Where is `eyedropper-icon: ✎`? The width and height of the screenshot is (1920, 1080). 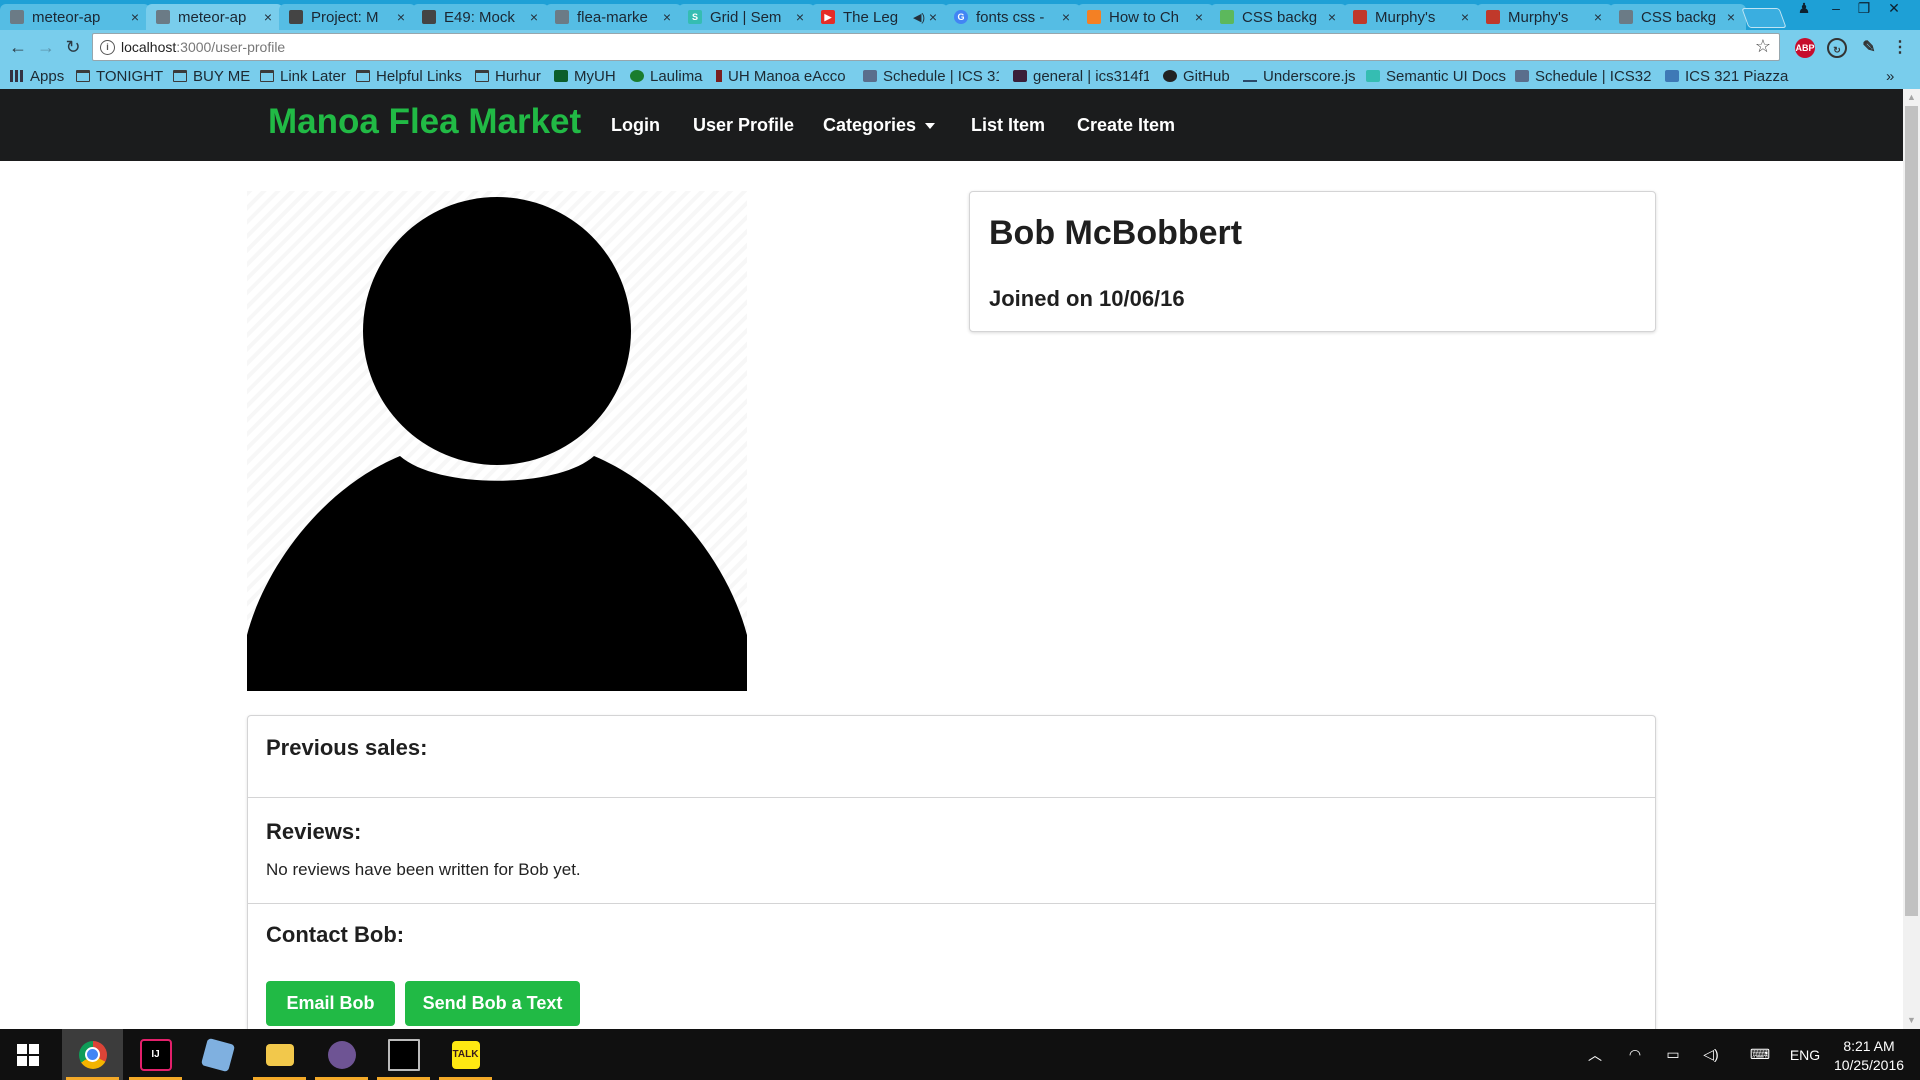
eyedropper-icon: ✎ is located at coordinates (1869, 48).